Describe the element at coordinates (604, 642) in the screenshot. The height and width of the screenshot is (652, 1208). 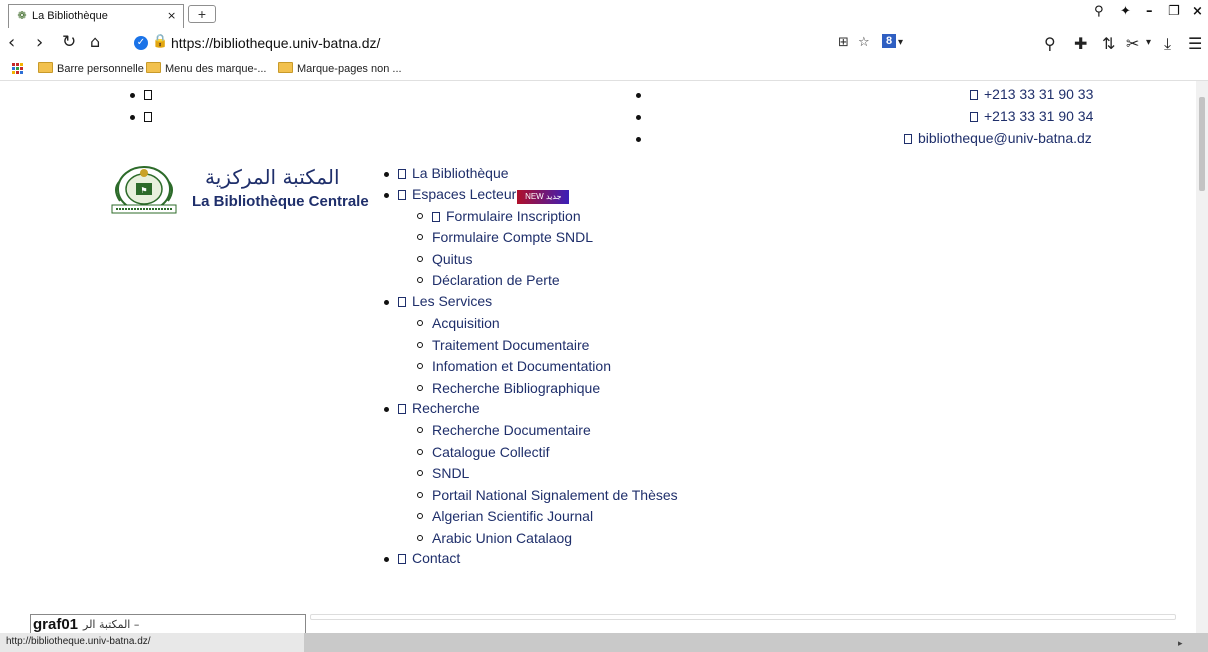
I see `status-bar: http://bibliotheque.univ-batna.dz/ ▸` at that location.